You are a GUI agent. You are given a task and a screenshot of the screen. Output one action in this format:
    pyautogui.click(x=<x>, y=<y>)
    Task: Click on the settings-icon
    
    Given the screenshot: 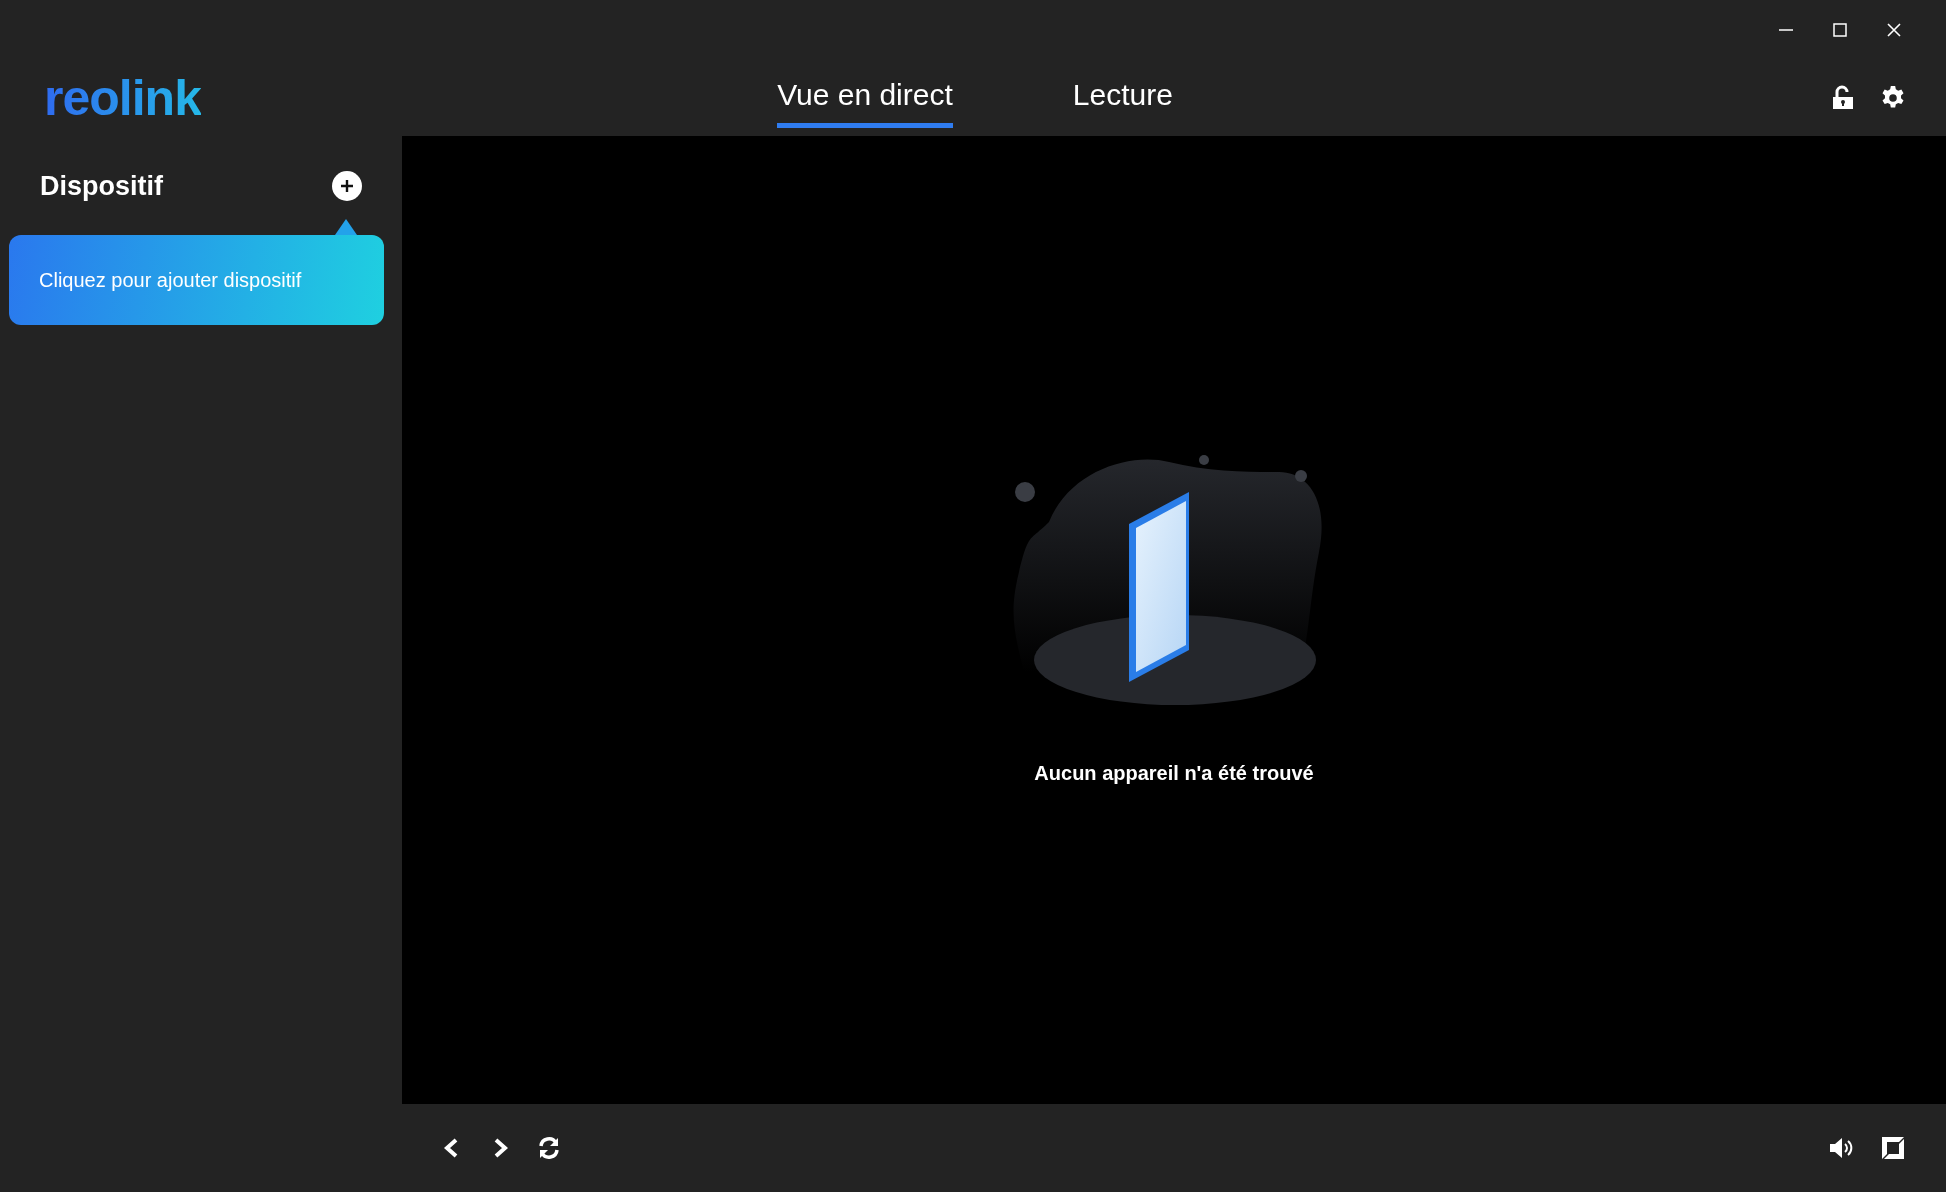 What is the action you would take?
    pyautogui.click(x=1893, y=98)
    